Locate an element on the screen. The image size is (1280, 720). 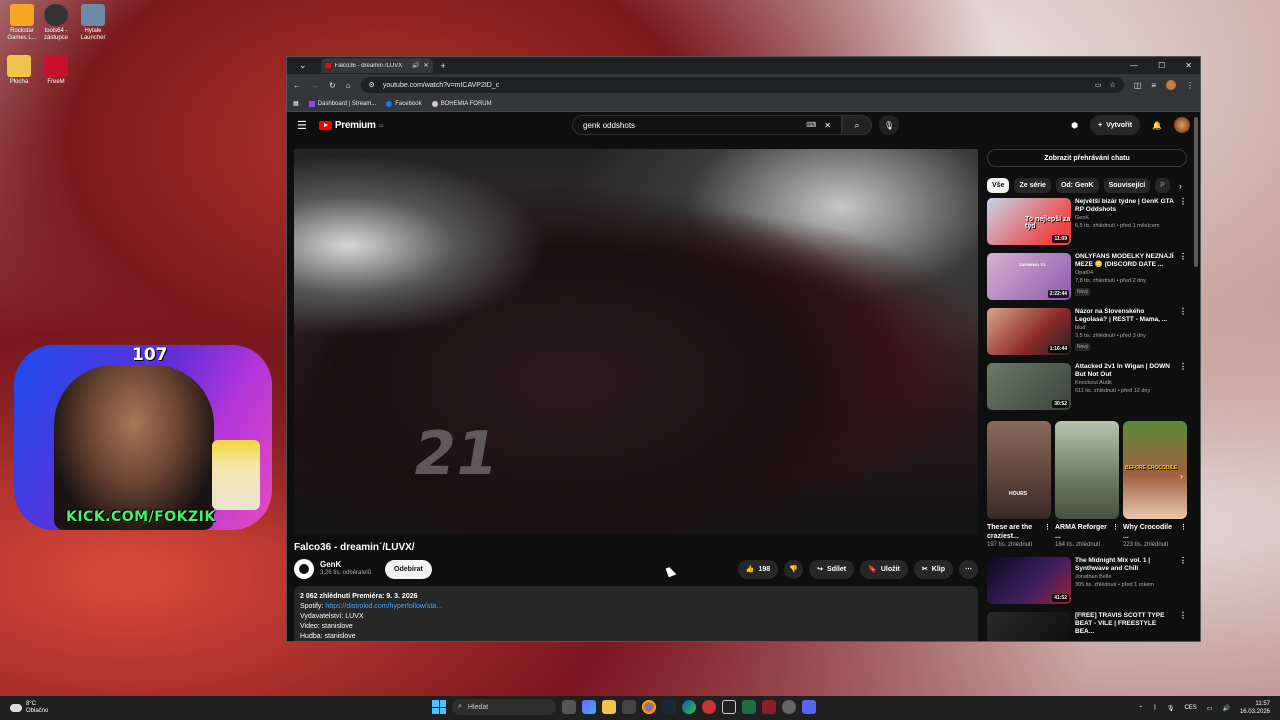
tab-search-icon: ⌄ is located at coordinates (303, 65).